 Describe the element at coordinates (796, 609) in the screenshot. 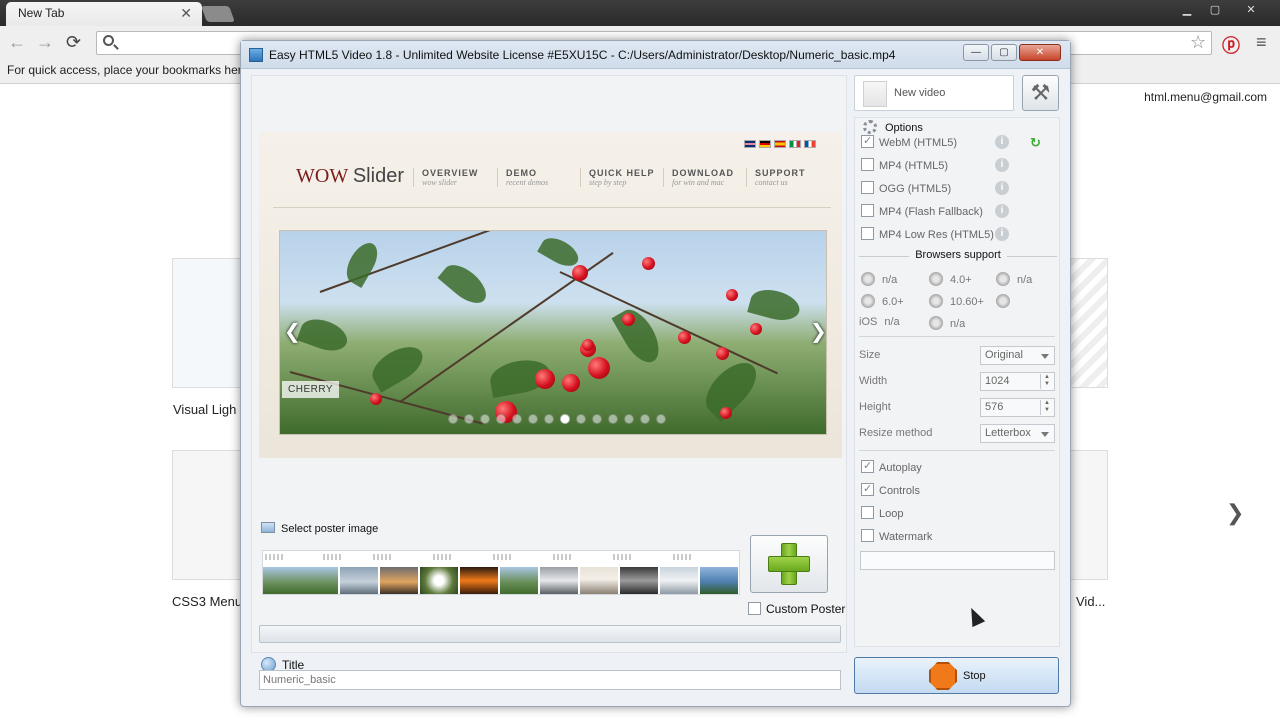

I see `custom-poster-checkbox: Custom Poster` at that location.